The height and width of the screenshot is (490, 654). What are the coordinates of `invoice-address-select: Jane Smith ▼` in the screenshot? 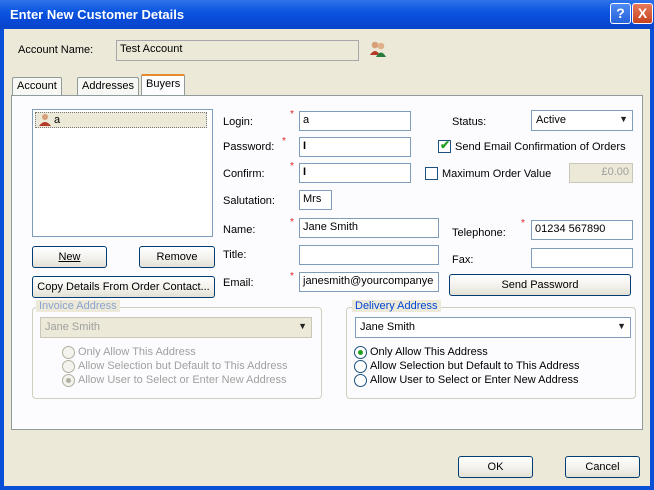 It's located at (176, 327).